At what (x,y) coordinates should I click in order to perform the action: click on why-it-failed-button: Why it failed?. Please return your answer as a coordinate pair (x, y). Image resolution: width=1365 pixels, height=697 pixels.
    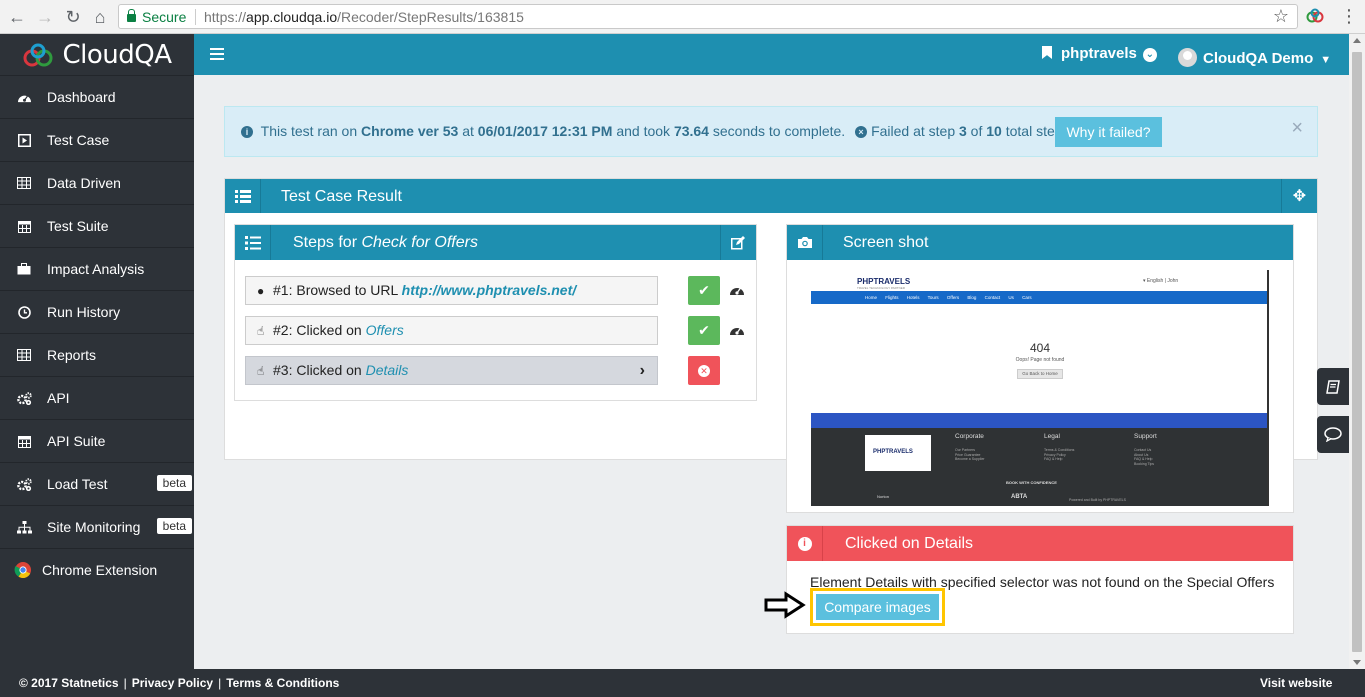
    Looking at the image, I should click on (1108, 132).